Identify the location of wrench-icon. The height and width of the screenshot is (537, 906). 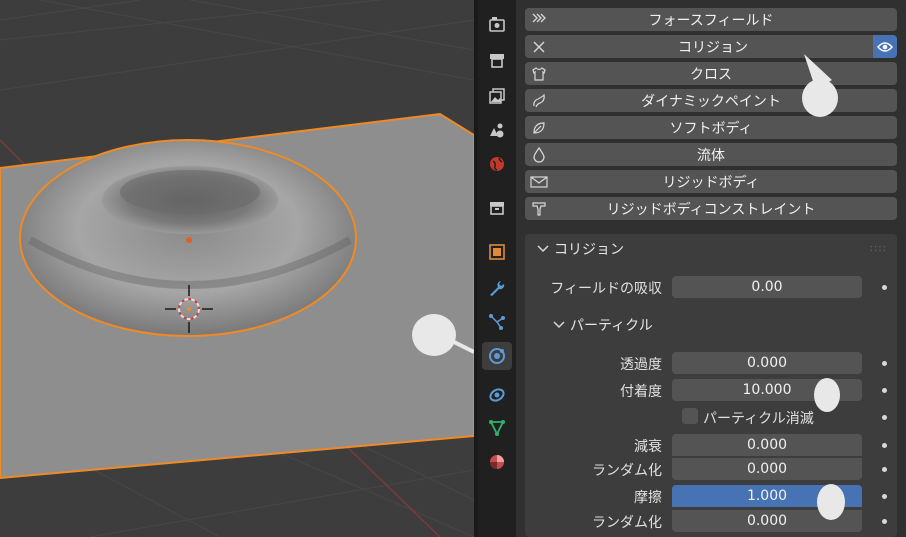
(497, 288).